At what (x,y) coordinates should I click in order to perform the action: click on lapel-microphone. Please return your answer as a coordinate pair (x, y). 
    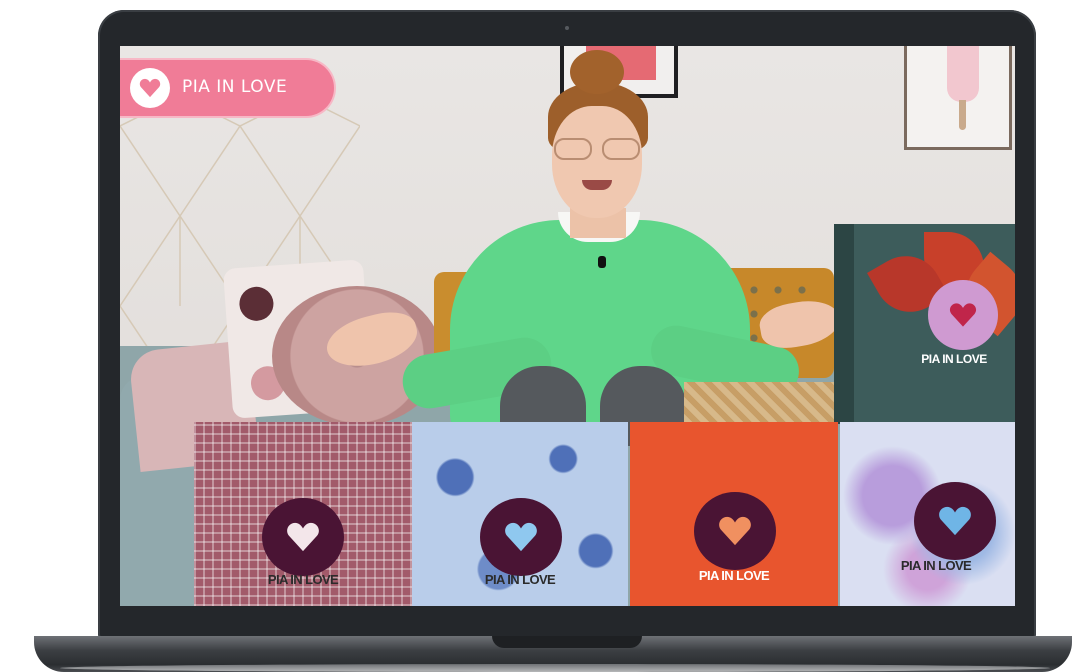
    Looking at the image, I should click on (602, 262).